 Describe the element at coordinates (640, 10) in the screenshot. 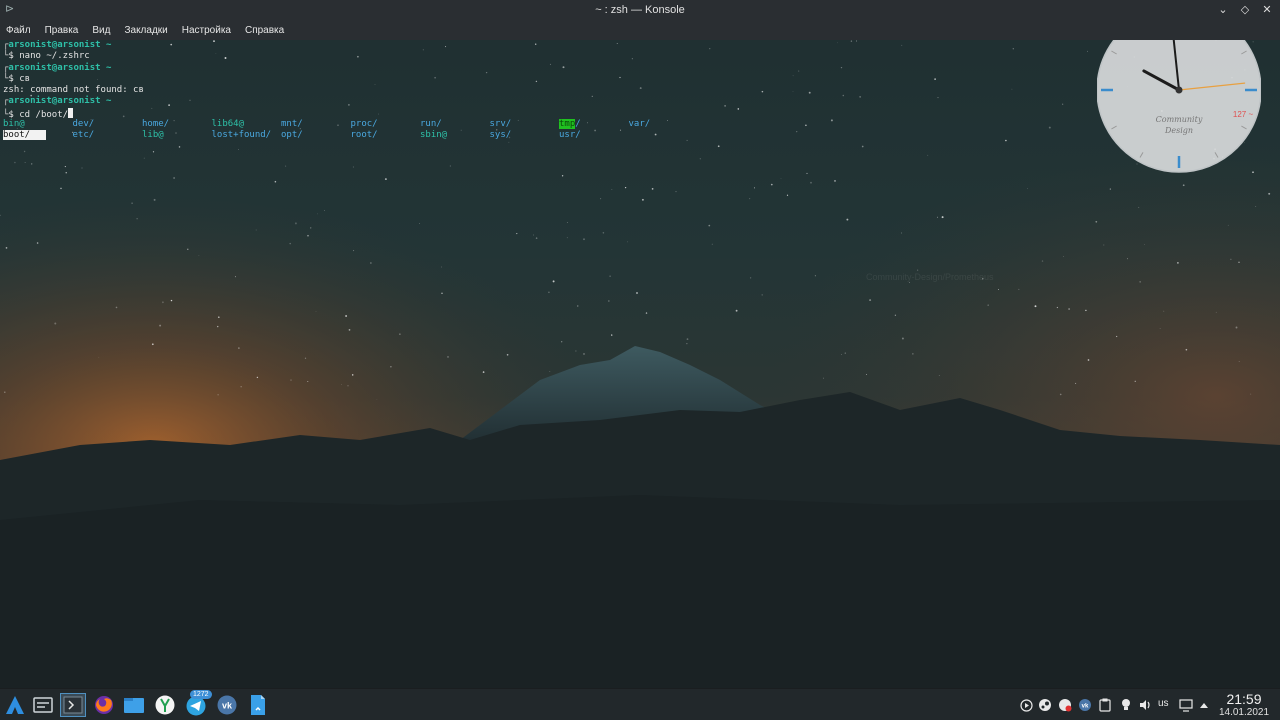

I see `window-titlebar: ⊳ ~ : zsh — Konsole ⌄ ◇ ✕` at that location.